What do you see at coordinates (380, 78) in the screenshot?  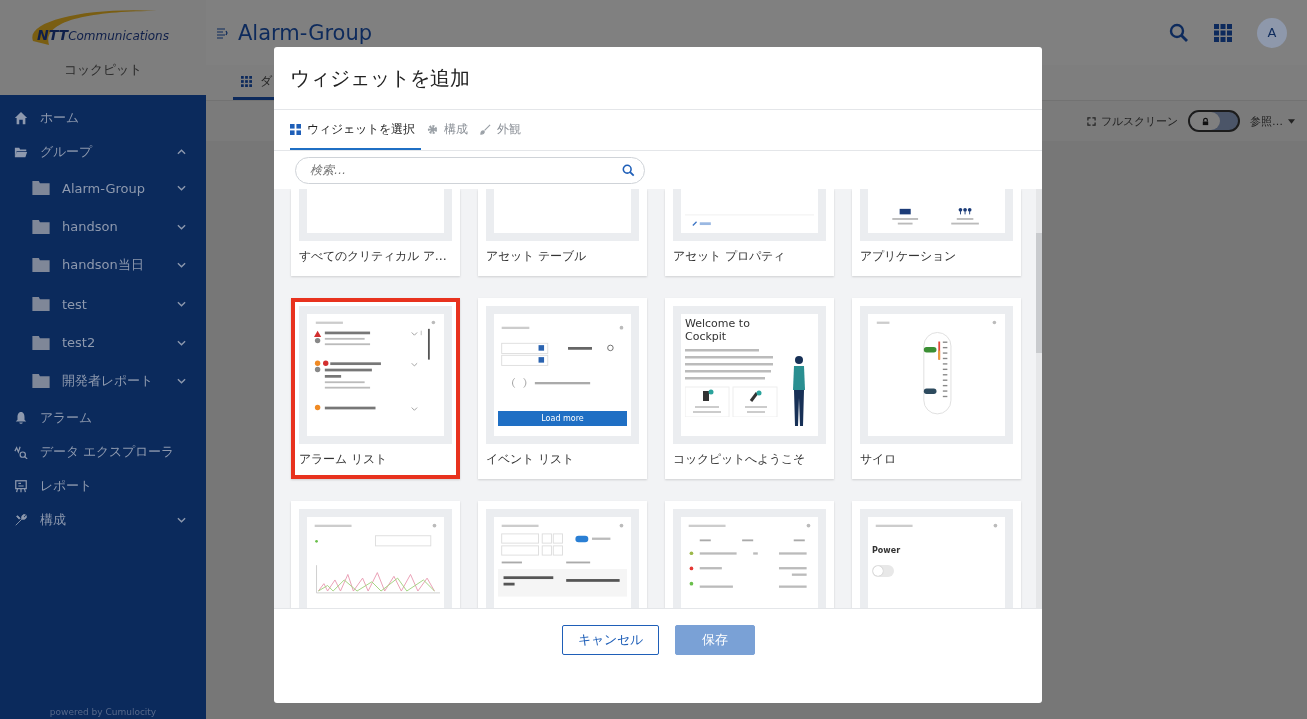 I see `dialog-title: ウィジェットを追加` at bounding box center [380, 78].